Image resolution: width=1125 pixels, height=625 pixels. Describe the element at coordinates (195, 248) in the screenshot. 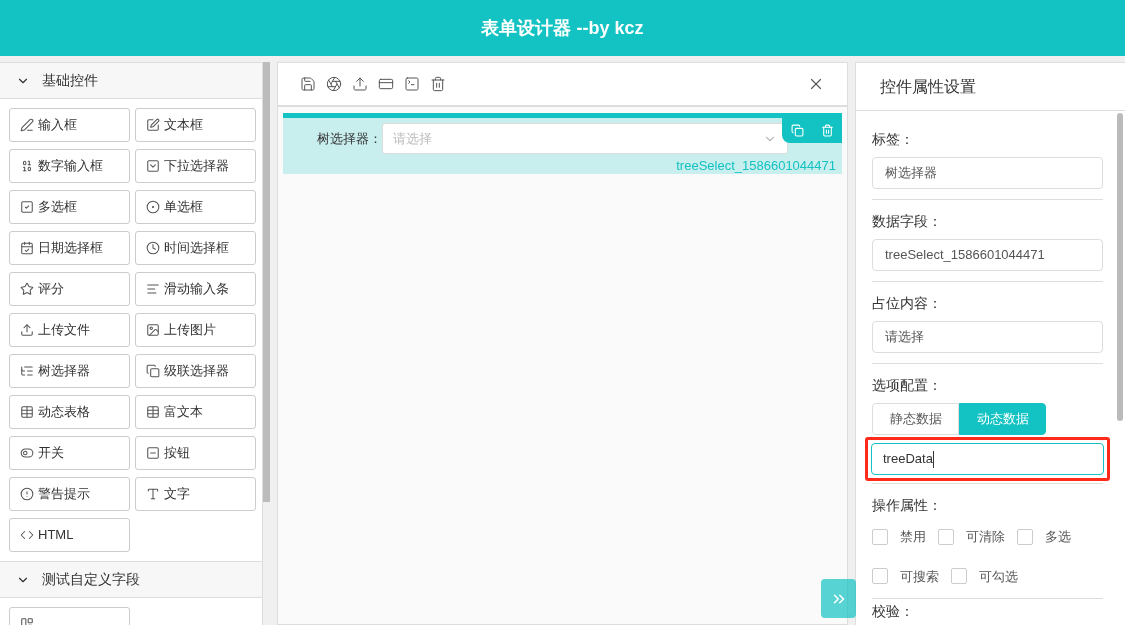

I see `component-button: 时间选择框` at that location.